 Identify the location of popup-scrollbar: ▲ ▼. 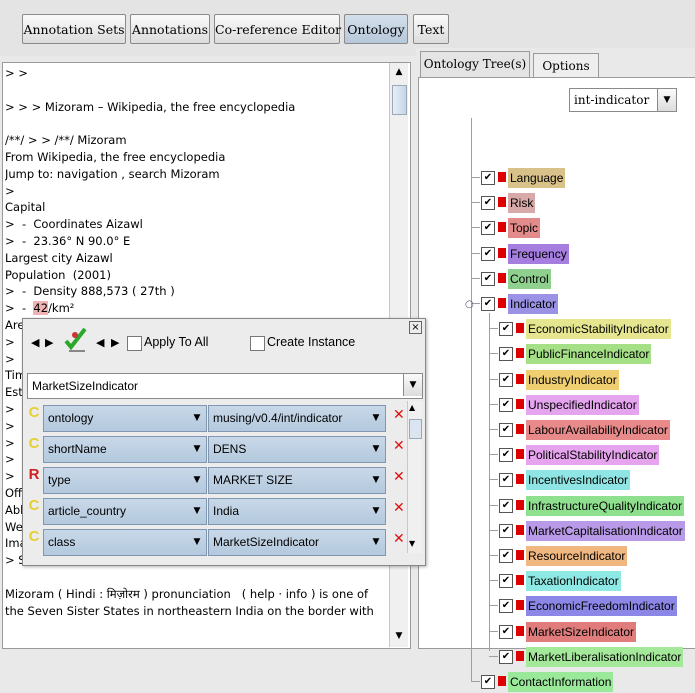
(414, 477).